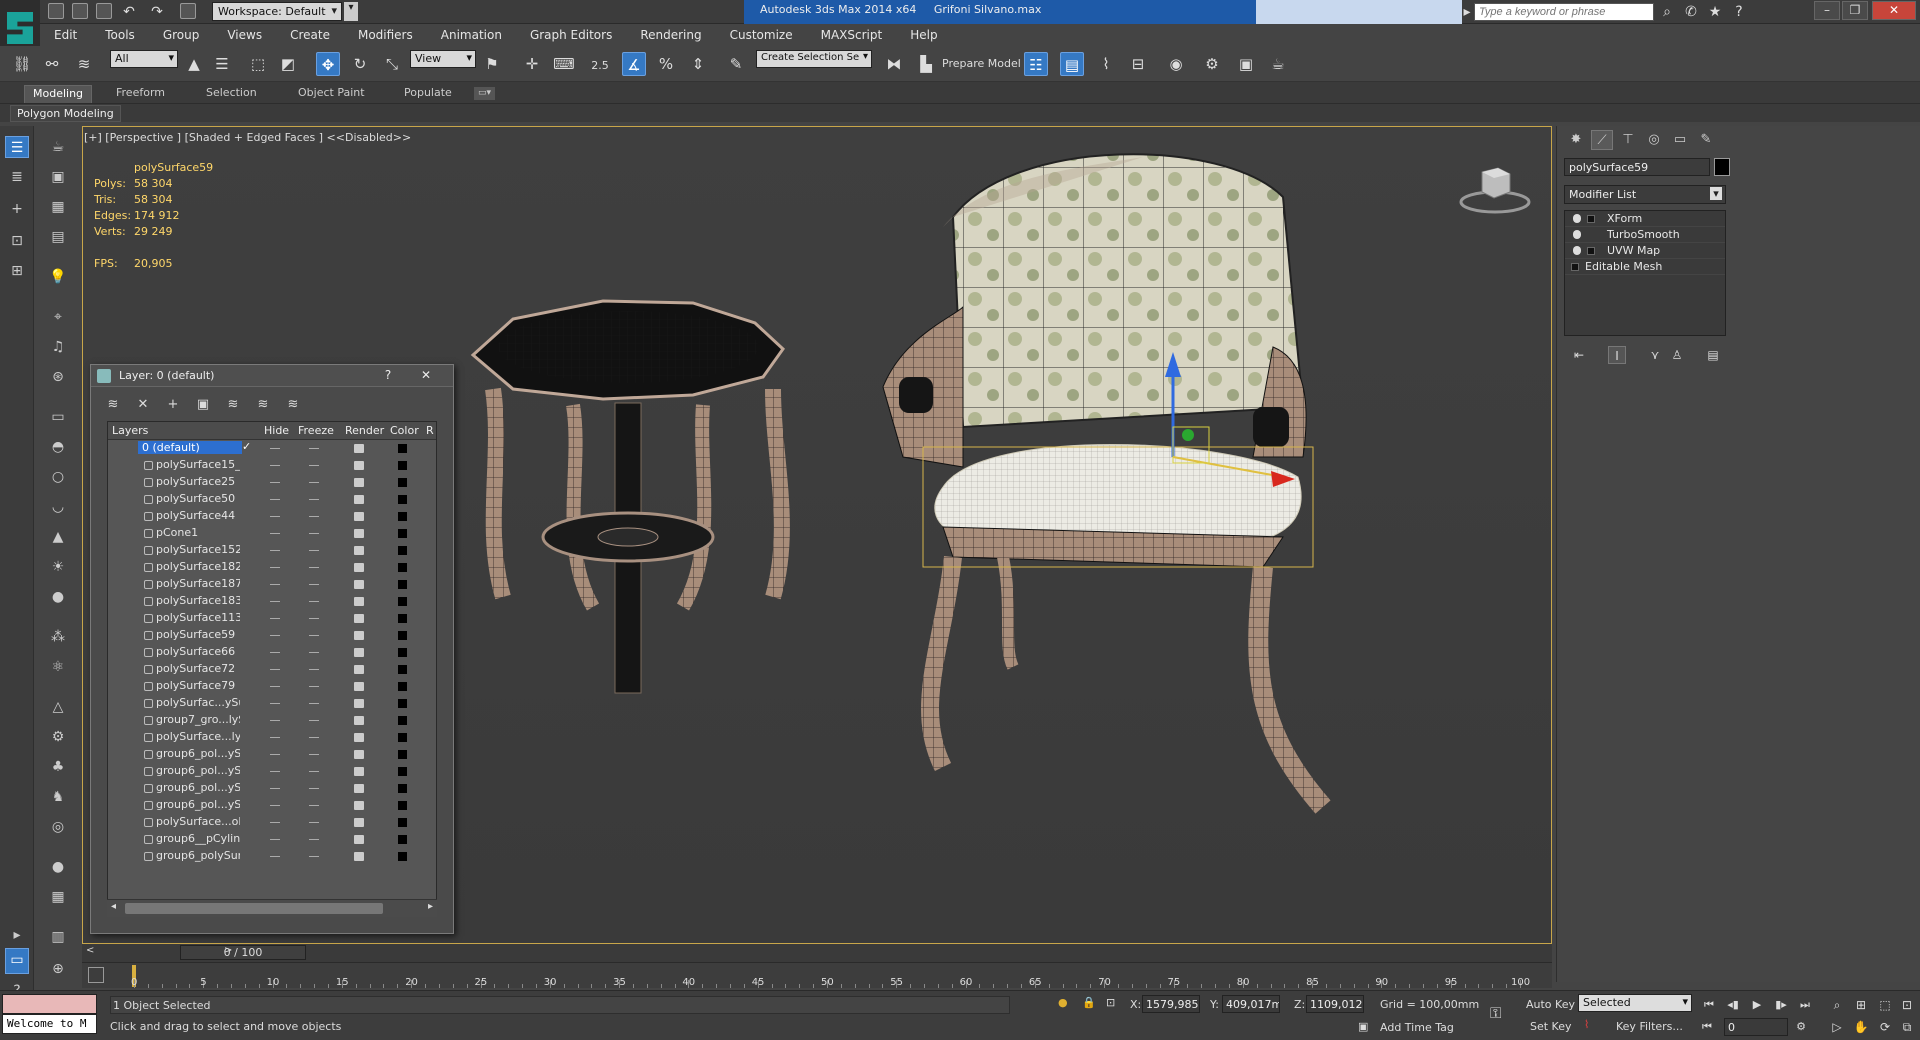  Describe the element at coordinates (736, 64) in the screenshot. I see `edit-named-selection-icon: ✎` at that location.